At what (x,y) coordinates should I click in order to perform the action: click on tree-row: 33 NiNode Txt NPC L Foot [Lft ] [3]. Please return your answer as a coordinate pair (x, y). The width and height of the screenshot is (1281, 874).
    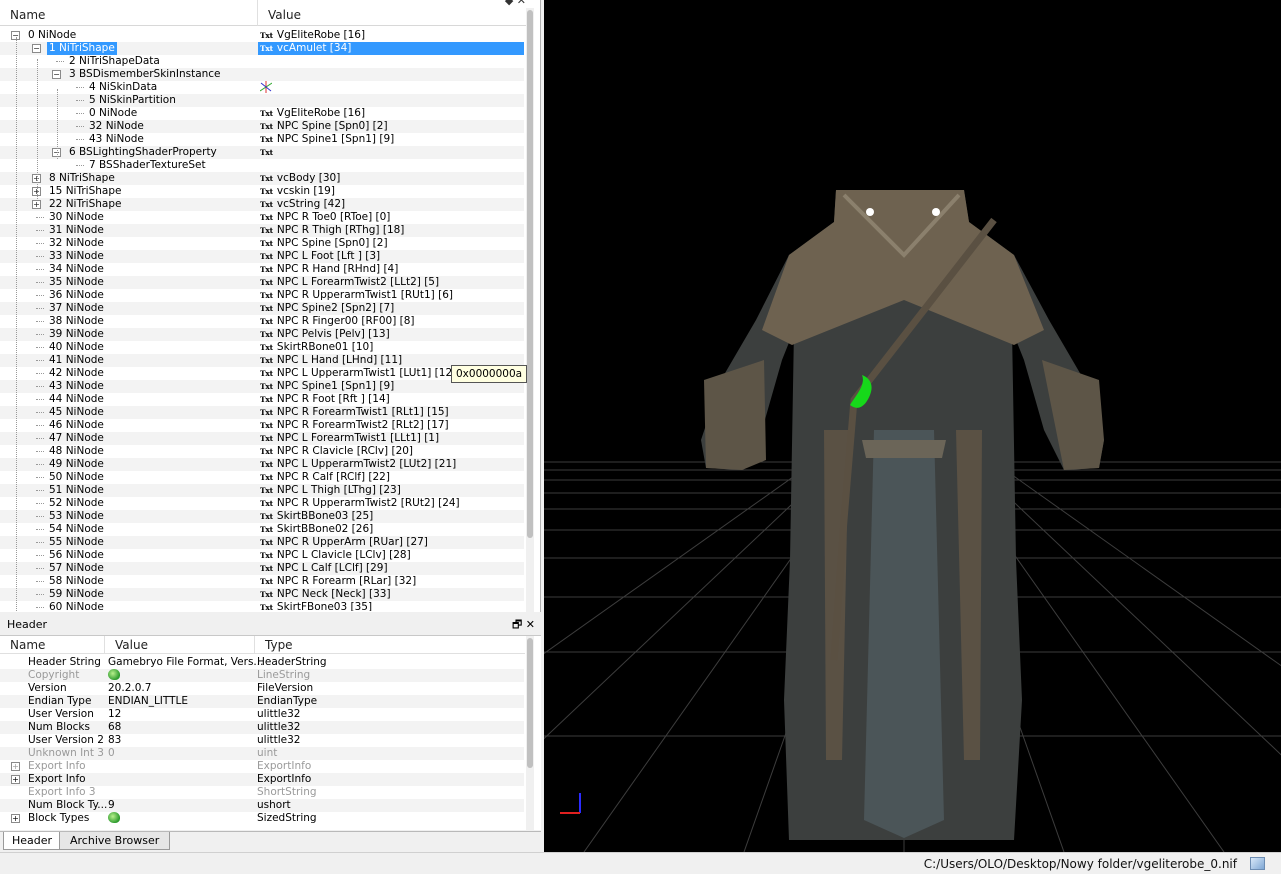
    Looking at the image, I should click on (262, 256).